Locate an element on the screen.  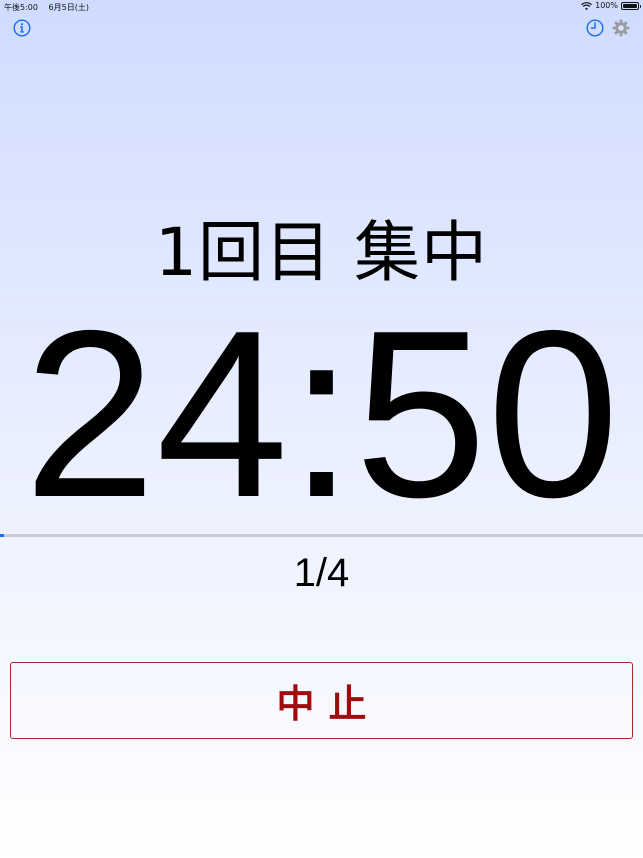
info-icon is located at coordinates (22, 28).